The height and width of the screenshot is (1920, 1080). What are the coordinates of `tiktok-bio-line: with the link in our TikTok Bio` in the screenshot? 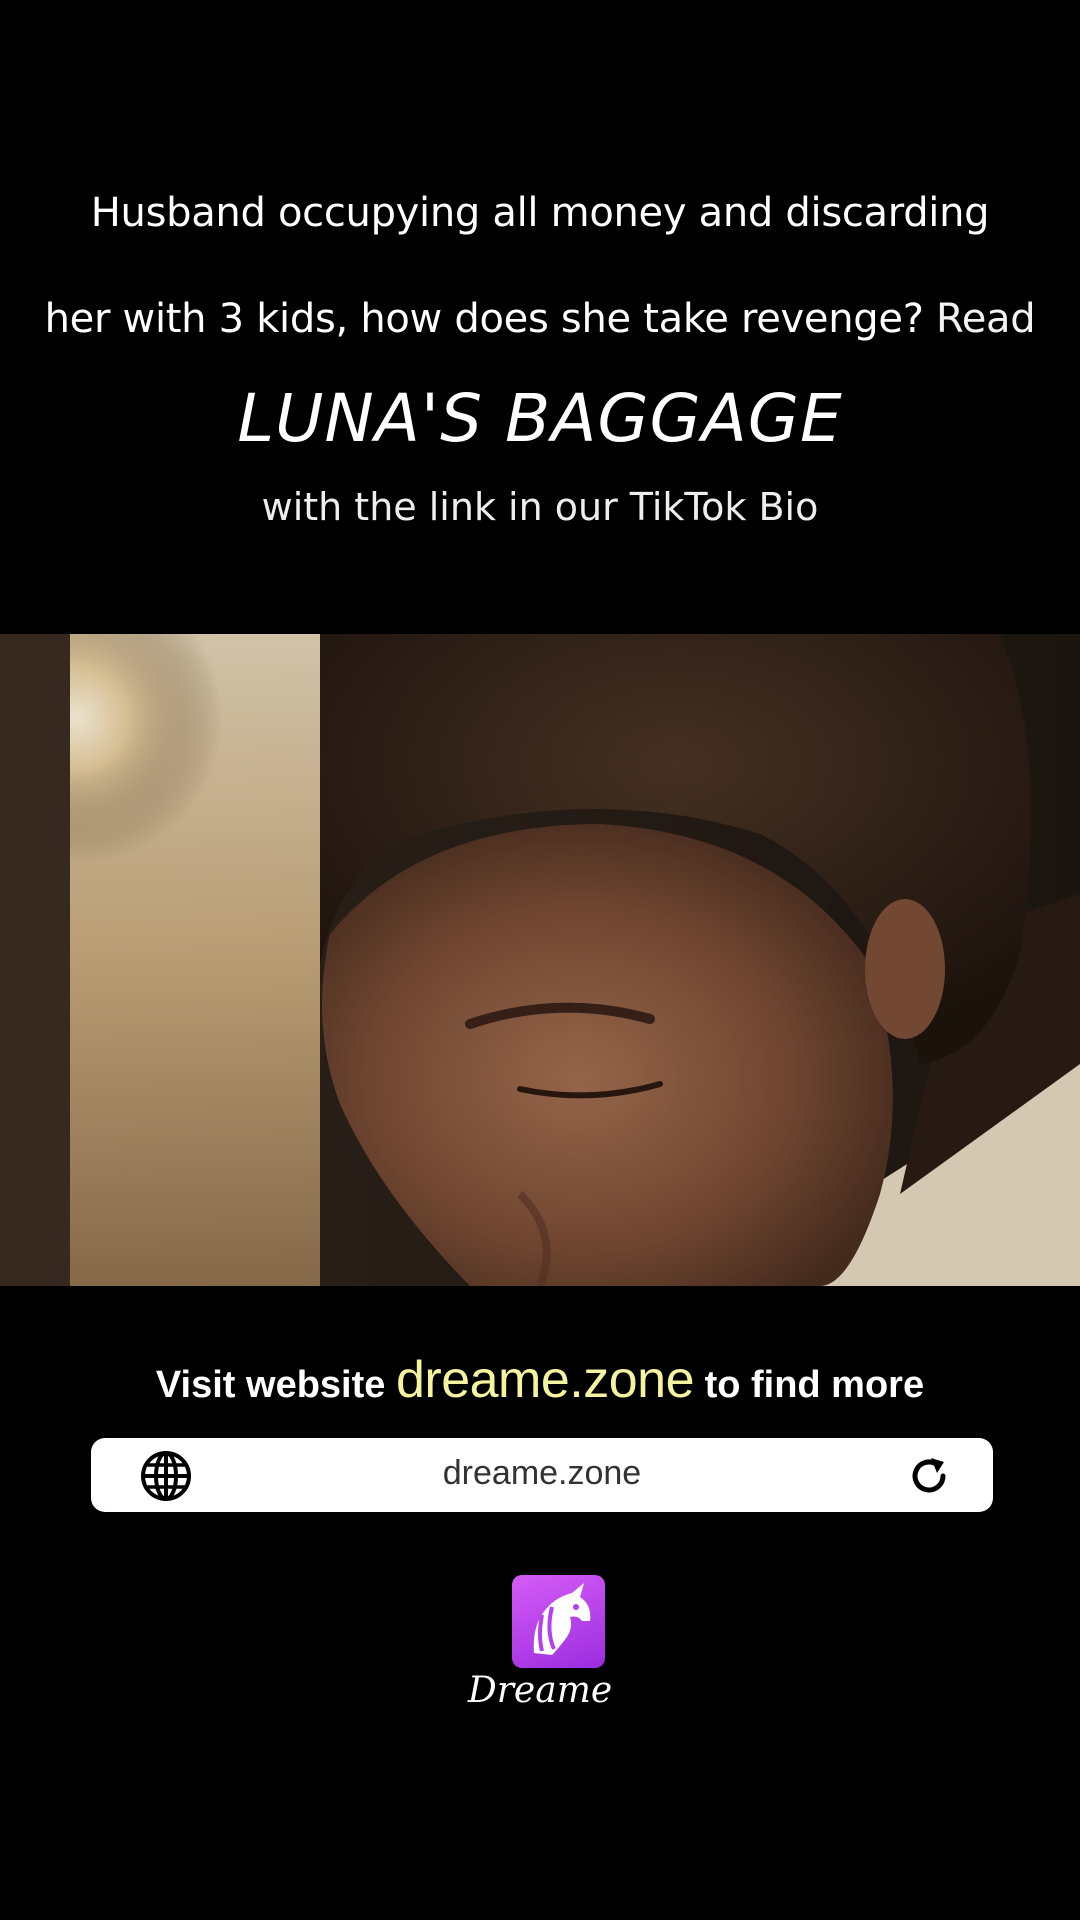 It's located at (540, 507).